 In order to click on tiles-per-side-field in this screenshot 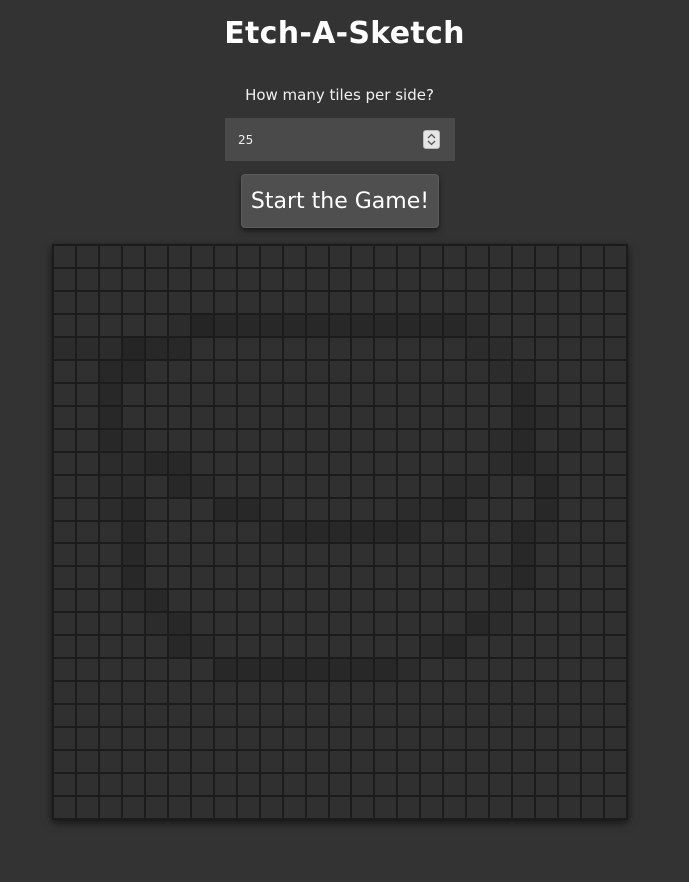, I will do `click(340, 139)`.